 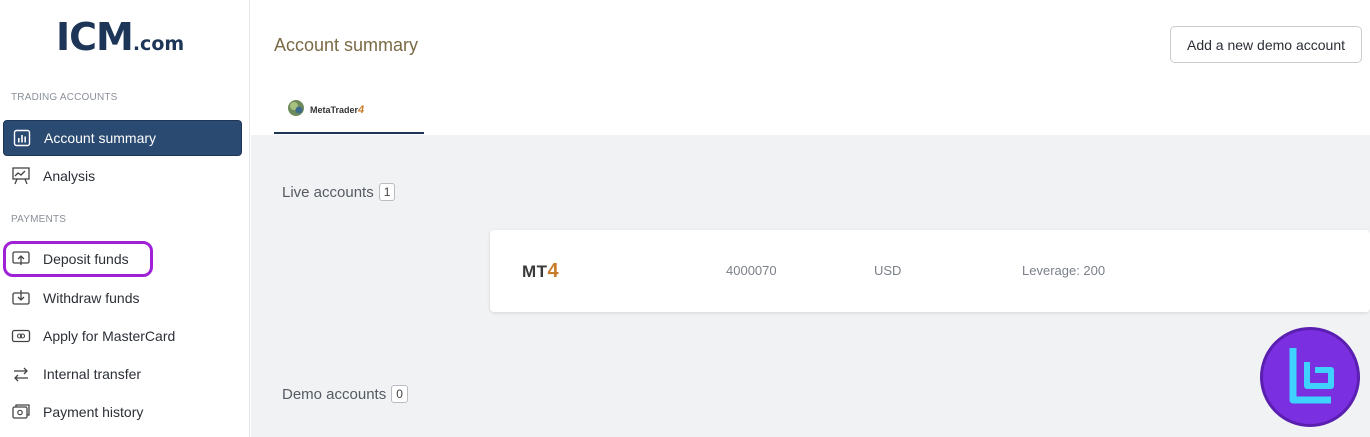 What do you see at coordinates (100, 138) in the screenshot?
I see `sidebar-item-label: Account summary` at bounding box center [100, 138].